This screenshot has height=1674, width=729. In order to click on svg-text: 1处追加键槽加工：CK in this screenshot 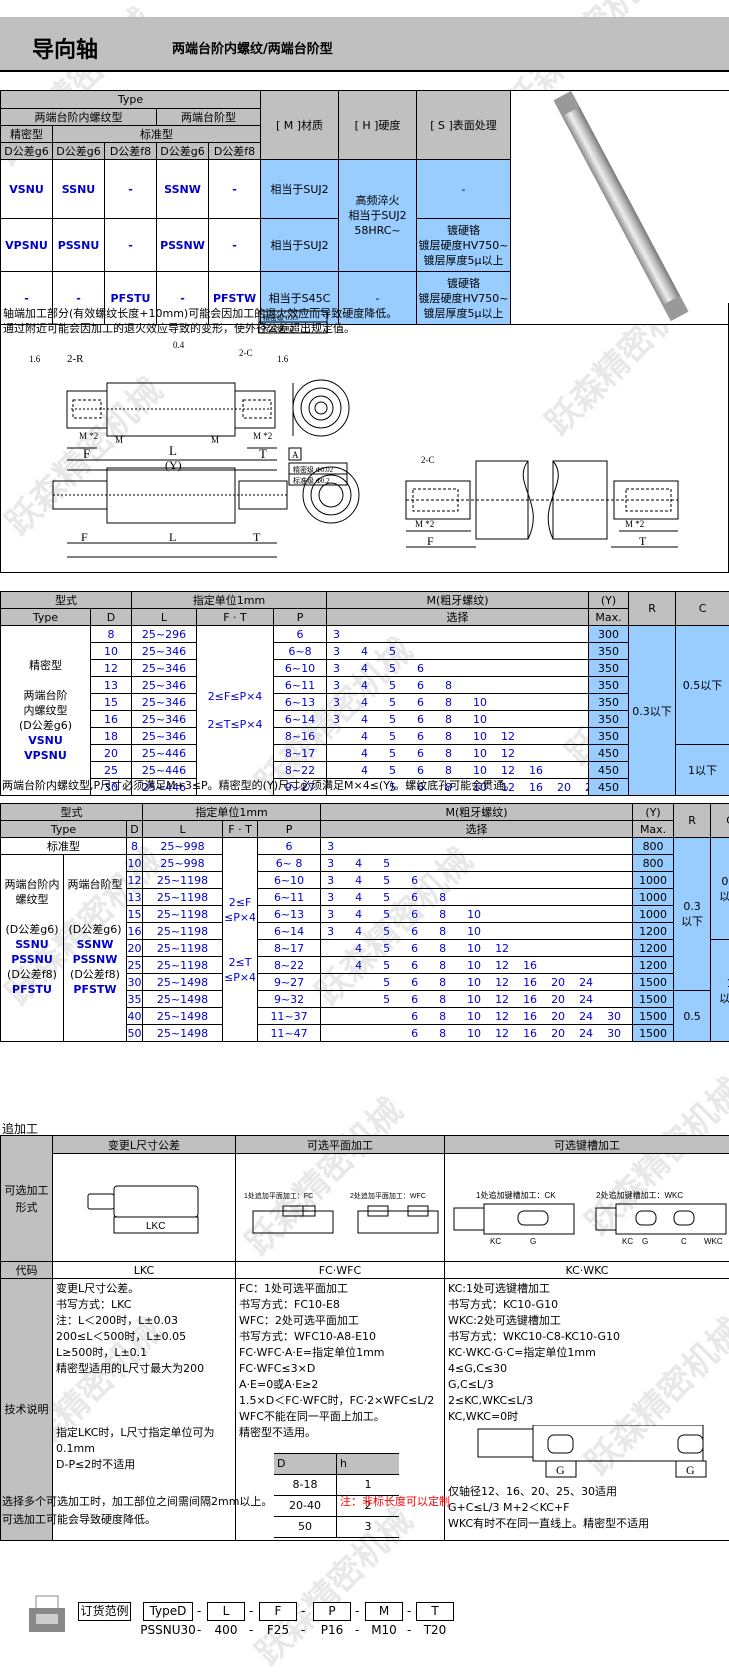, I will do `click(516, 1195)`.